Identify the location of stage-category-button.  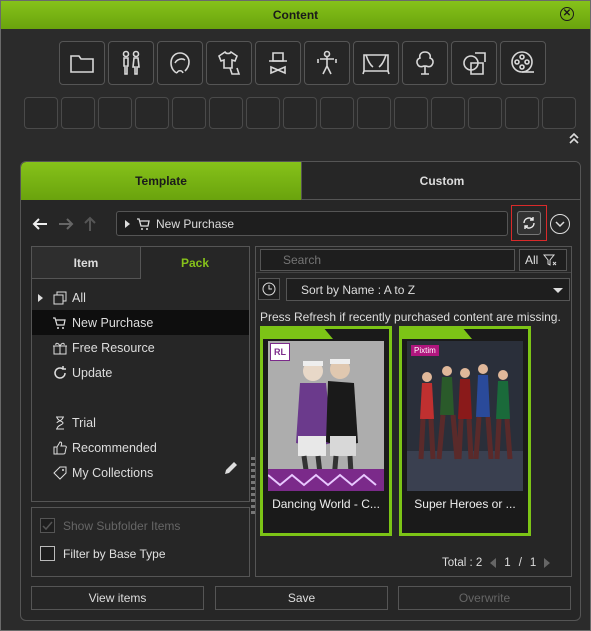
(376, 63).